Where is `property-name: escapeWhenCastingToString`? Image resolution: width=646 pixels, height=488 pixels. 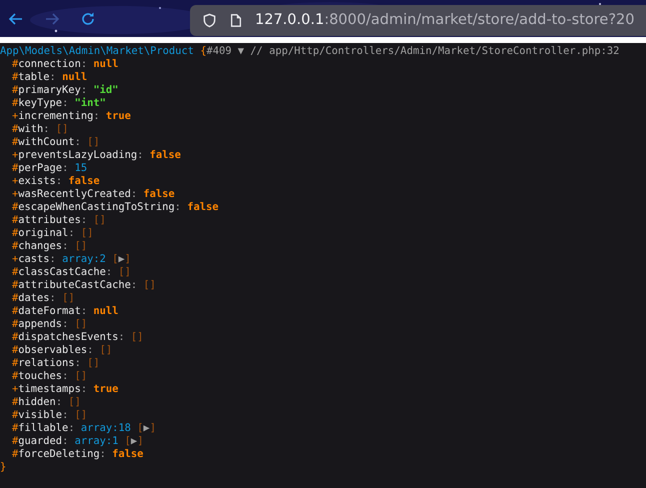
property-name: escapeWhenCastingToString is located at coordinates (96, 207).